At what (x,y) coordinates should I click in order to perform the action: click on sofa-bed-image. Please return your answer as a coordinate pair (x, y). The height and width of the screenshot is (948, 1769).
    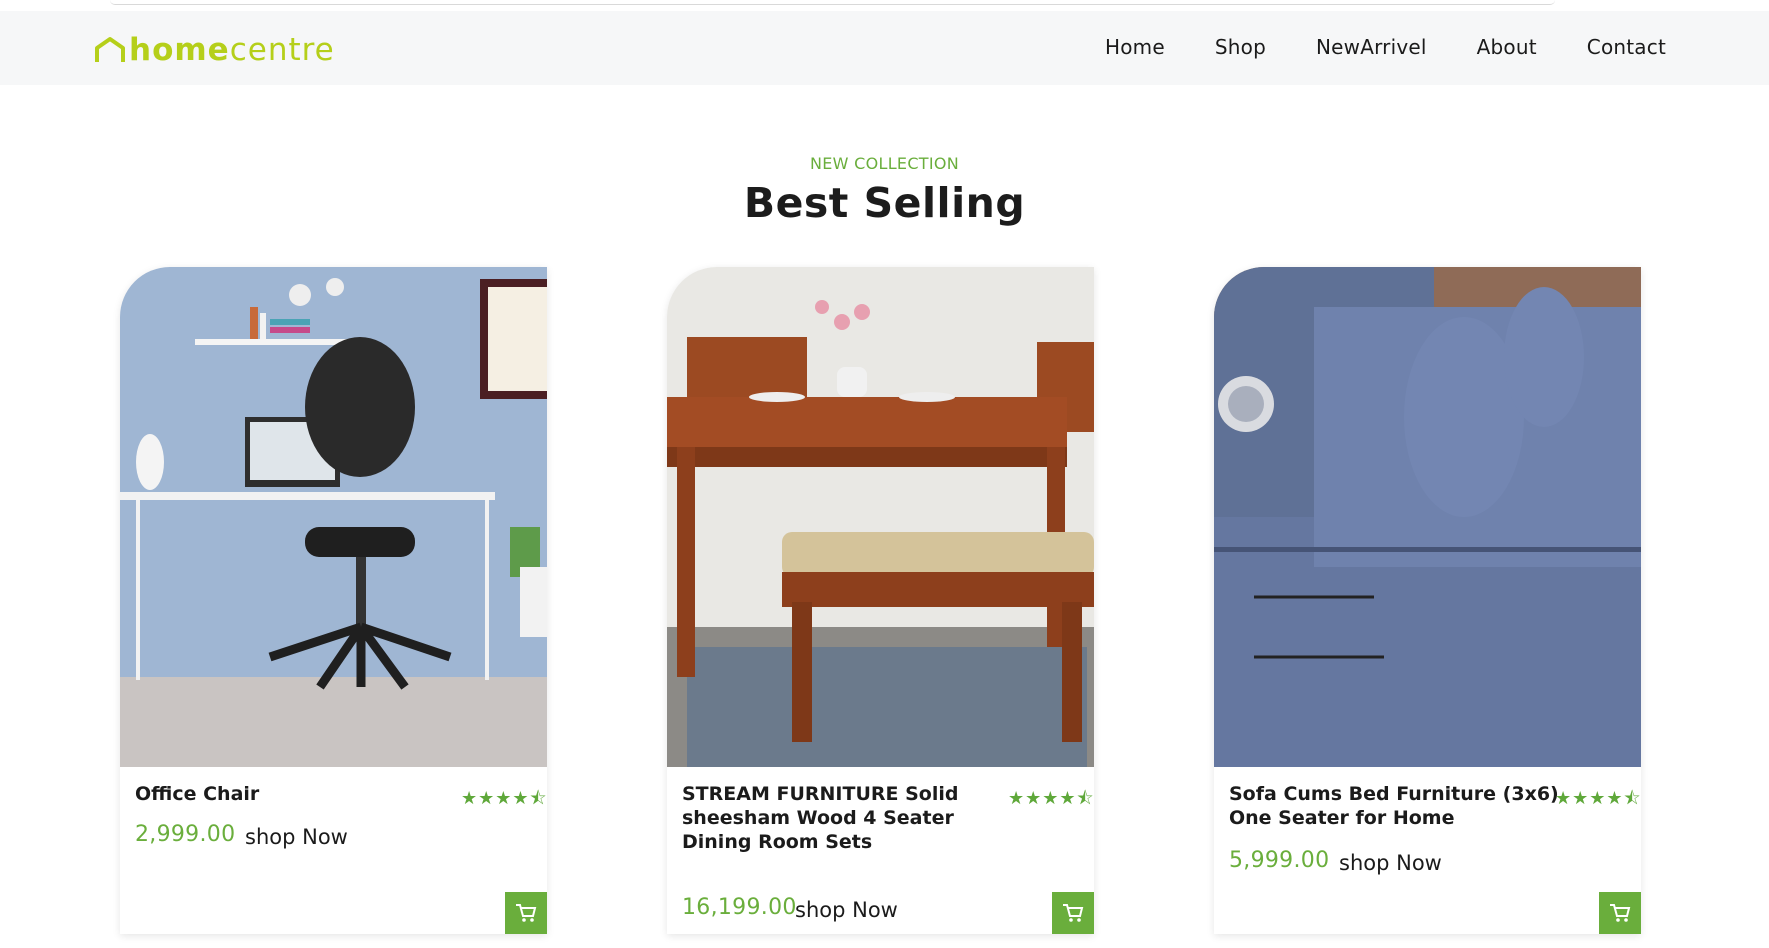
    Looking at the image, I should click on (1427, 517).